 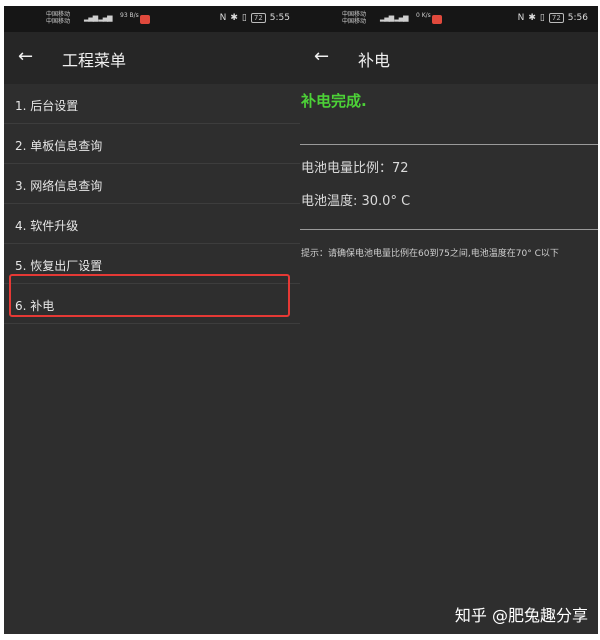 I want to click on page-title: 补电, so click(x=374, y=60).